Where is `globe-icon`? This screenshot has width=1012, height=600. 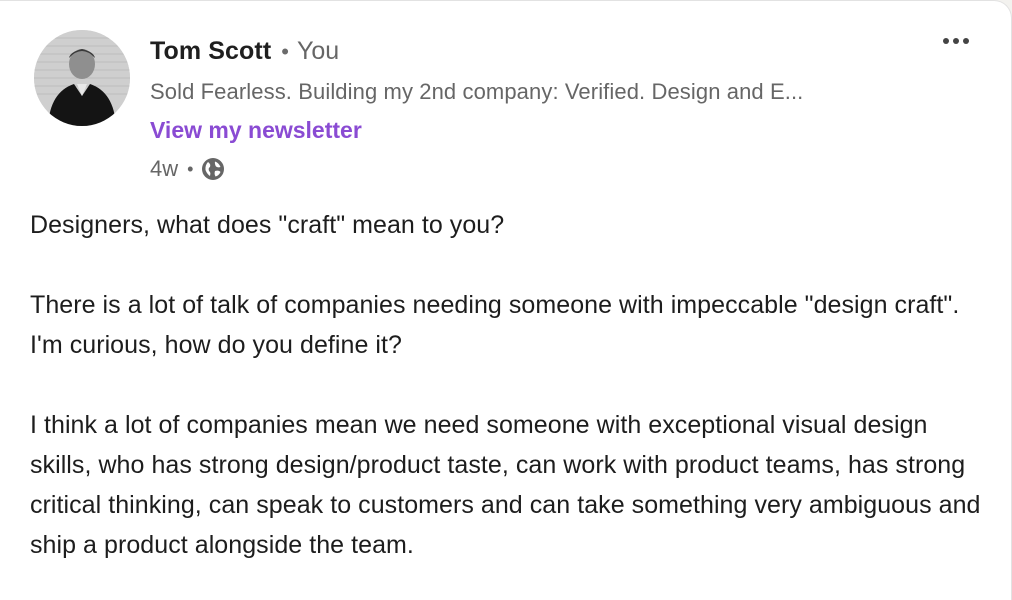
globe-icon is located at coordinates (213, 169).